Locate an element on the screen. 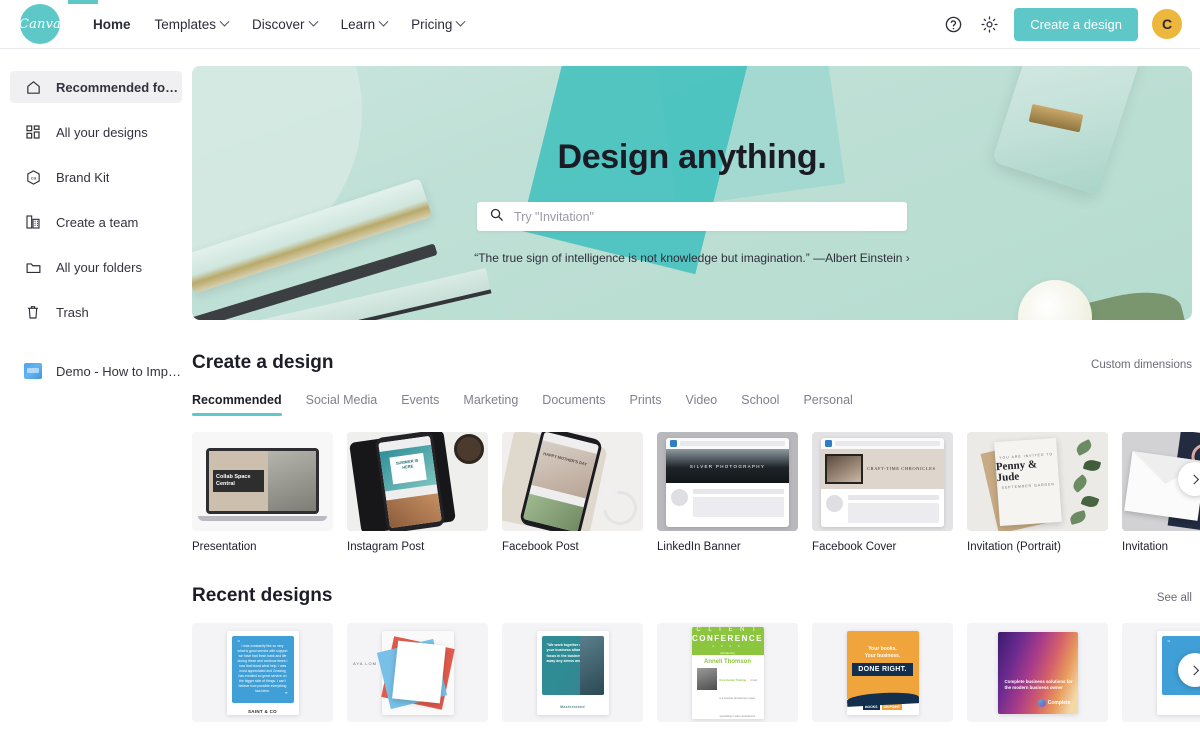  avatar: C is located at coordinates (1167, 24).